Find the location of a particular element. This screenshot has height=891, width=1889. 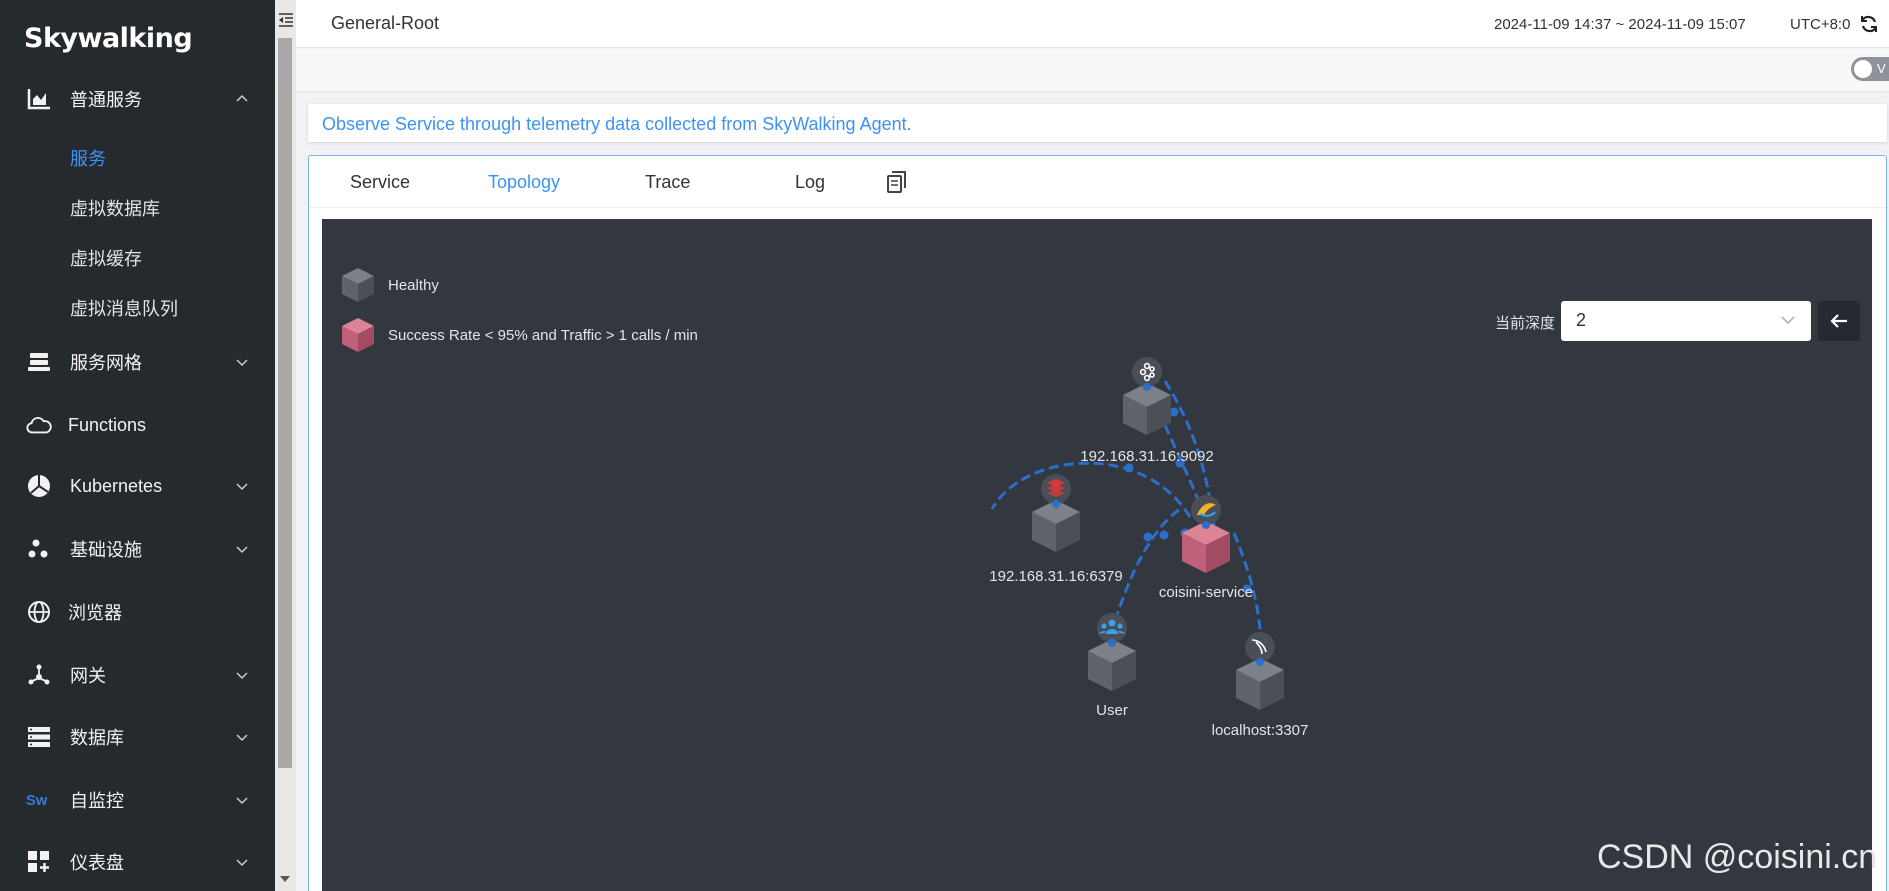

scroll-down-arrow-icon is located at coordinates (285, 879).